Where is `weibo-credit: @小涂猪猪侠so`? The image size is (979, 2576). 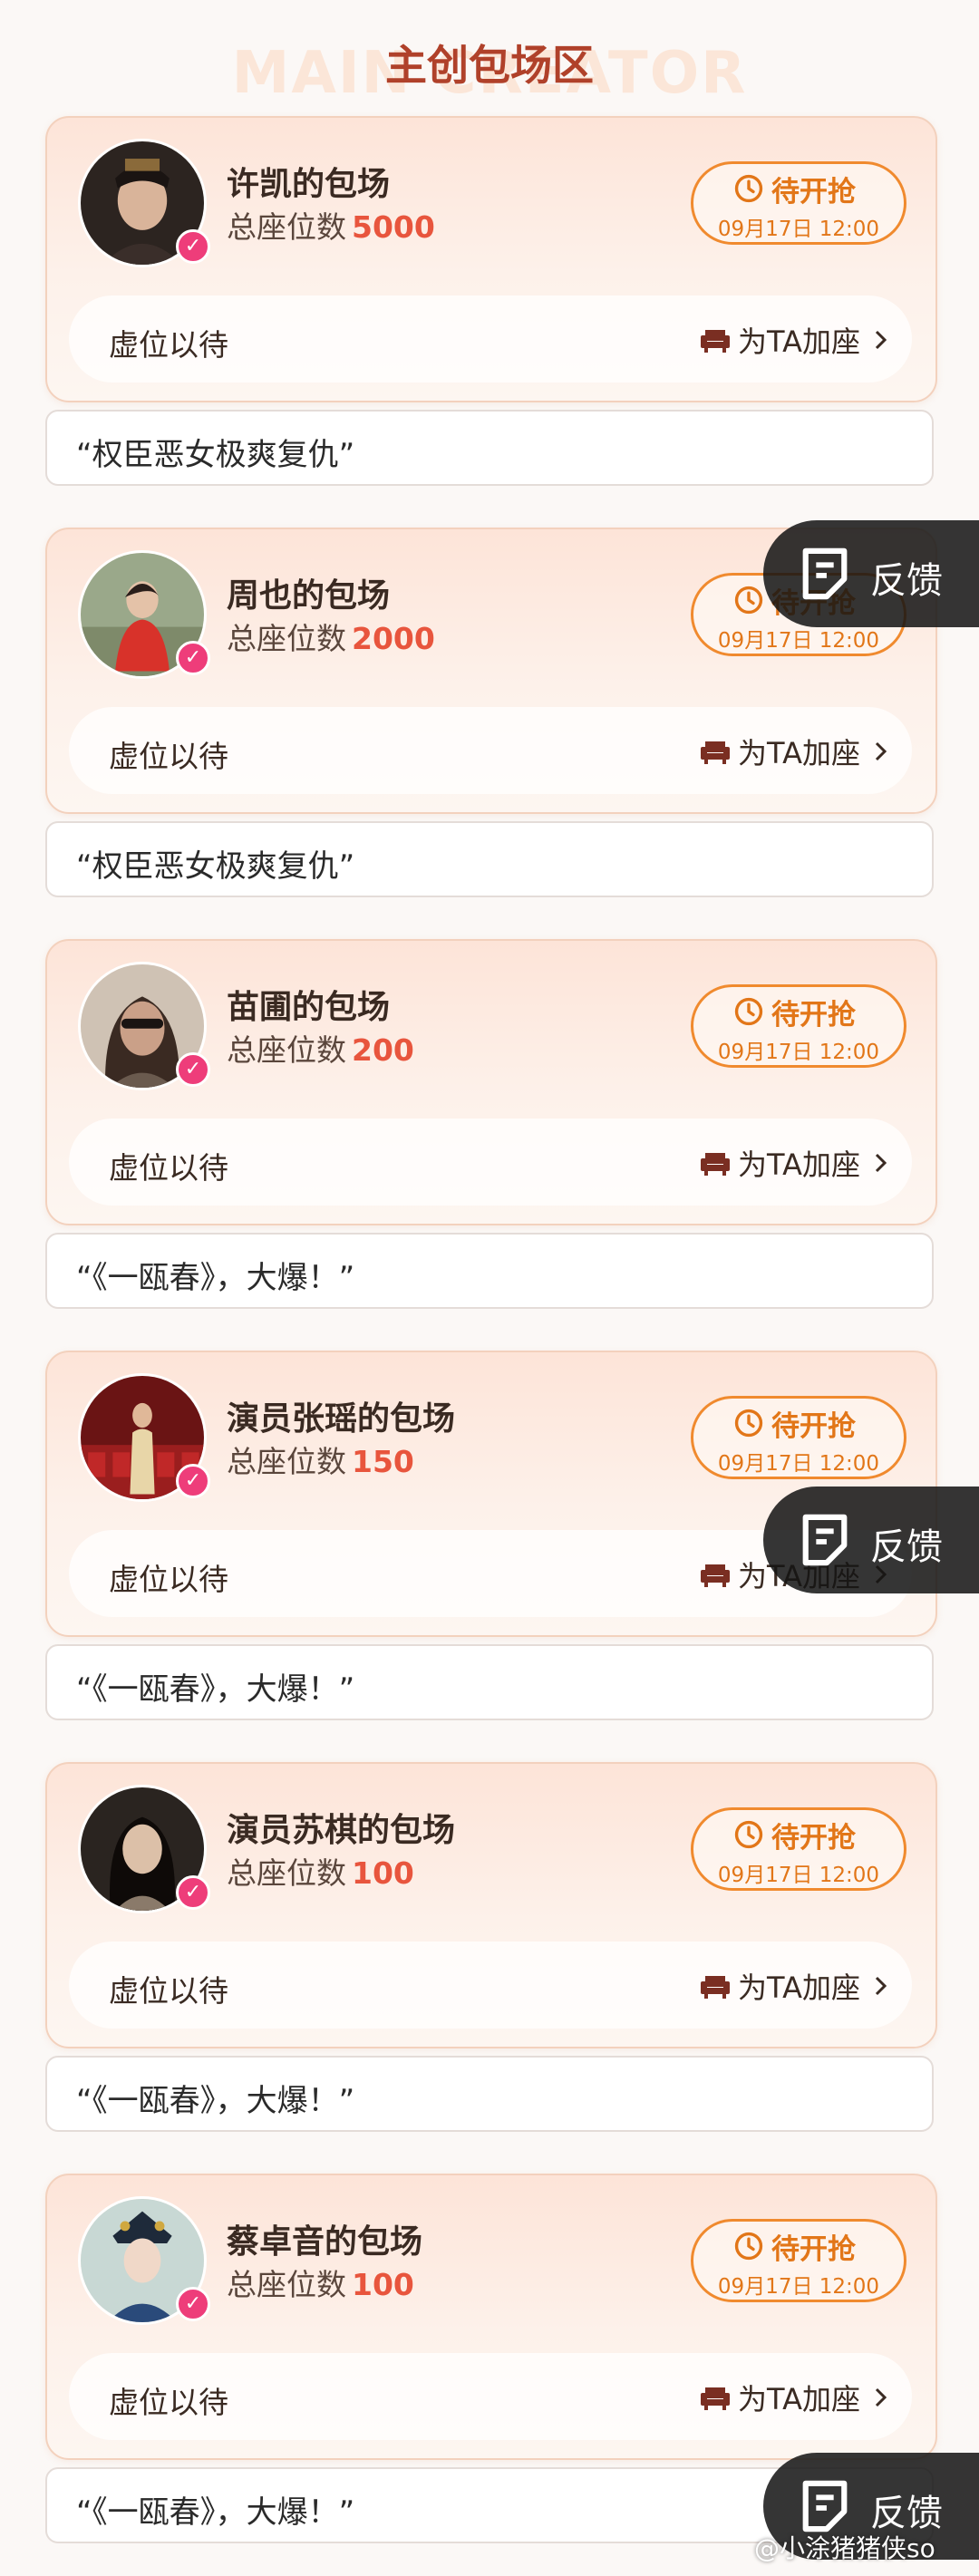
weibo-credit: @小涂猪猪侠so is located at coordinates (845, 2548).